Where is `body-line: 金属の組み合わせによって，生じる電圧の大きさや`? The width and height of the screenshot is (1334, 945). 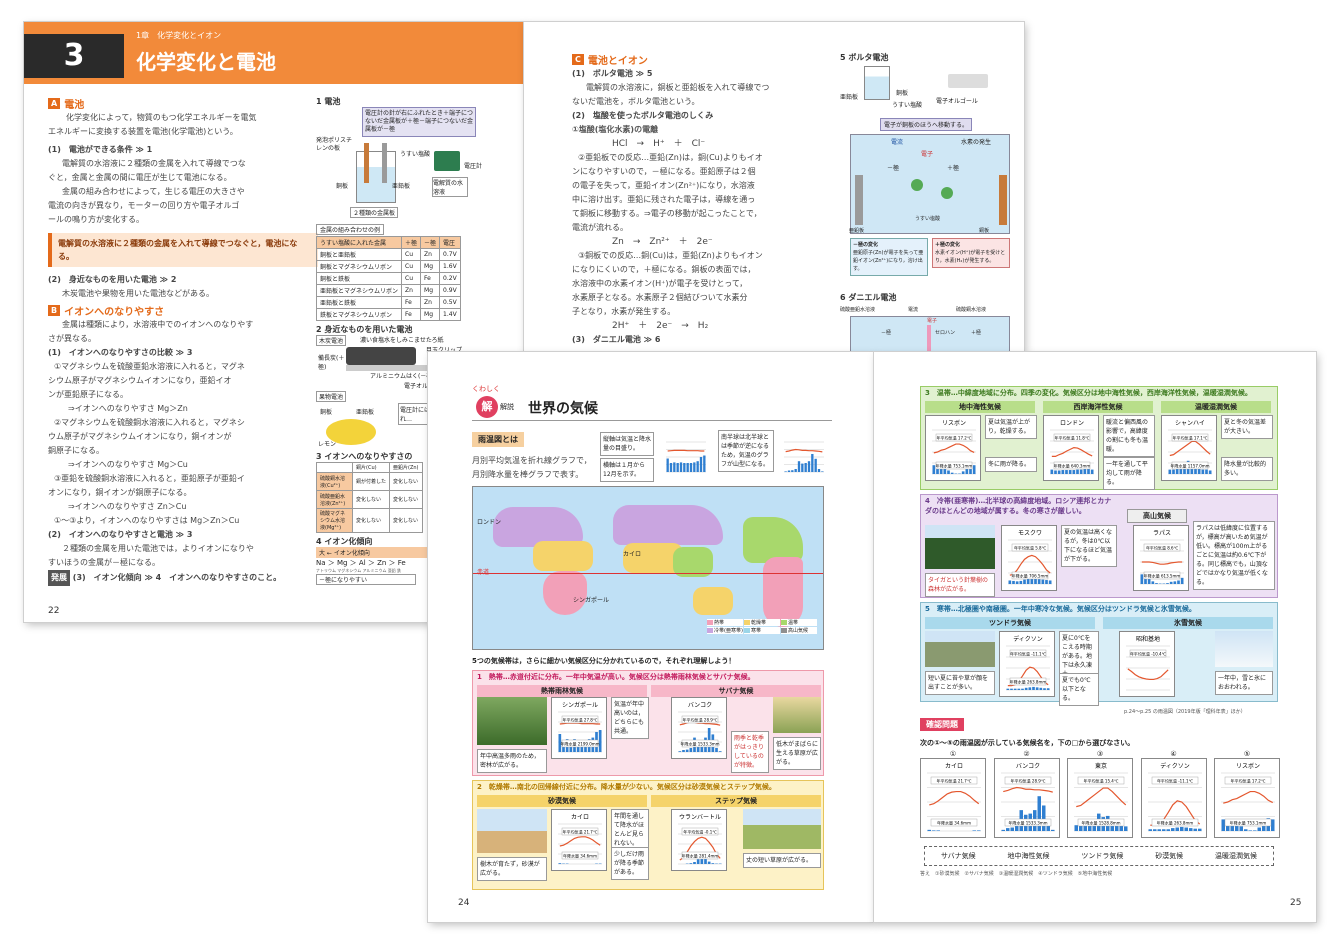 body-line: 金属の組み合わせによって，生じる電圧の大きさや is located at coordinates (153, 191).